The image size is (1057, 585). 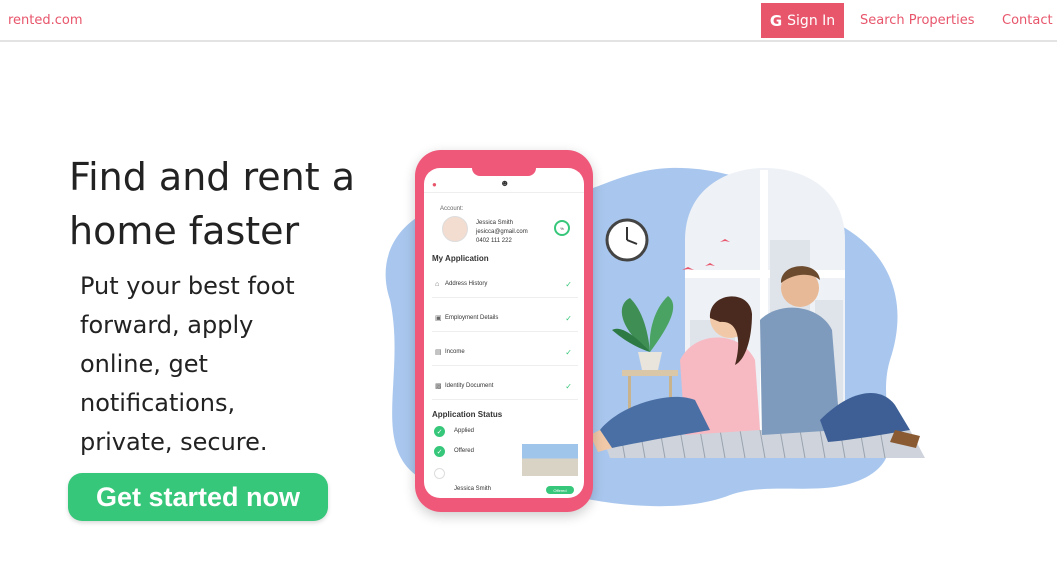 What do you see at coordinates (434, 184) in the screenshot?
I see `app-logo-icon: ●` at bounding box center [434, 184].